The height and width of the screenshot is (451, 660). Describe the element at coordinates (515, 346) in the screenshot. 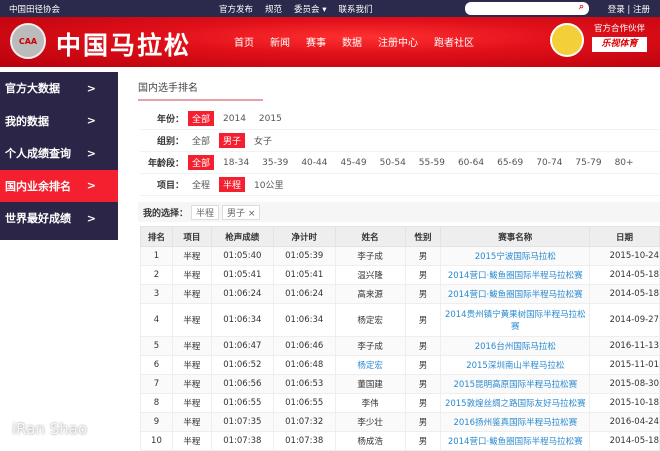

I see `race-link: 2016台州国际马拉松` at that location.